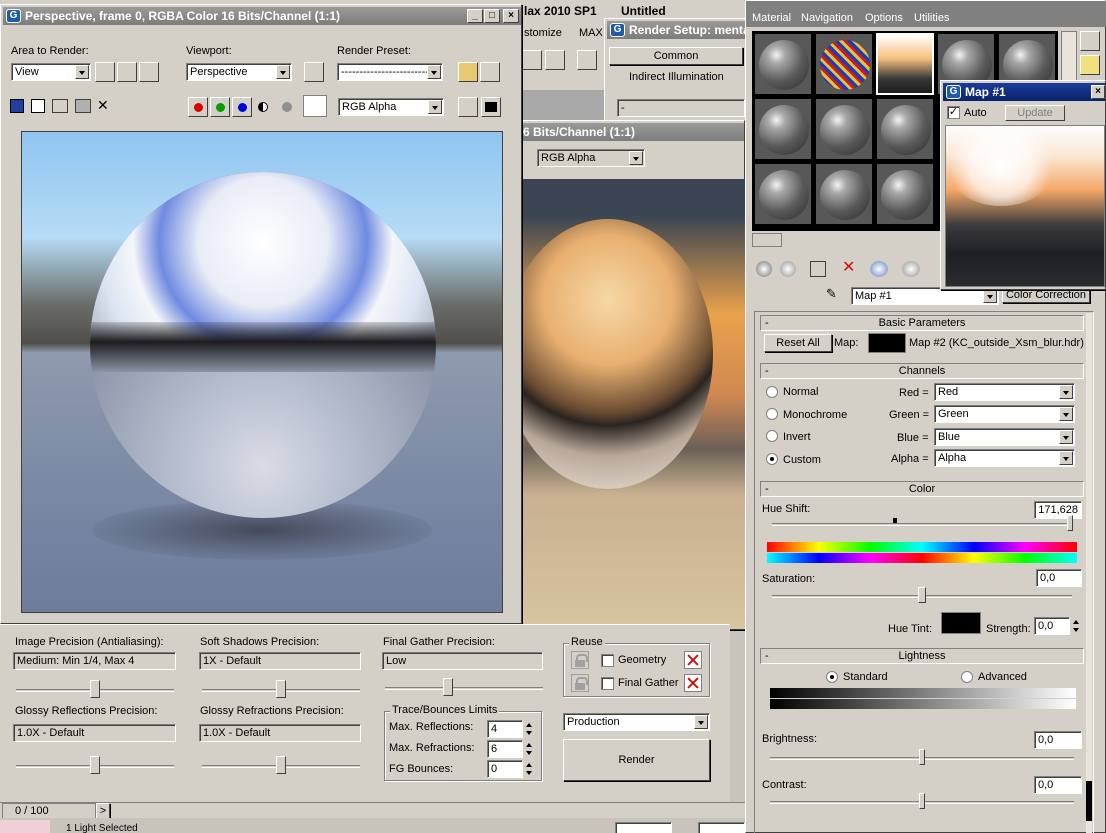 The height and width of the screenshot is (833, 1106). Describe the element at coordinates (607, 683) in the screenshot. I see `final-gather-checkbox` at that location.